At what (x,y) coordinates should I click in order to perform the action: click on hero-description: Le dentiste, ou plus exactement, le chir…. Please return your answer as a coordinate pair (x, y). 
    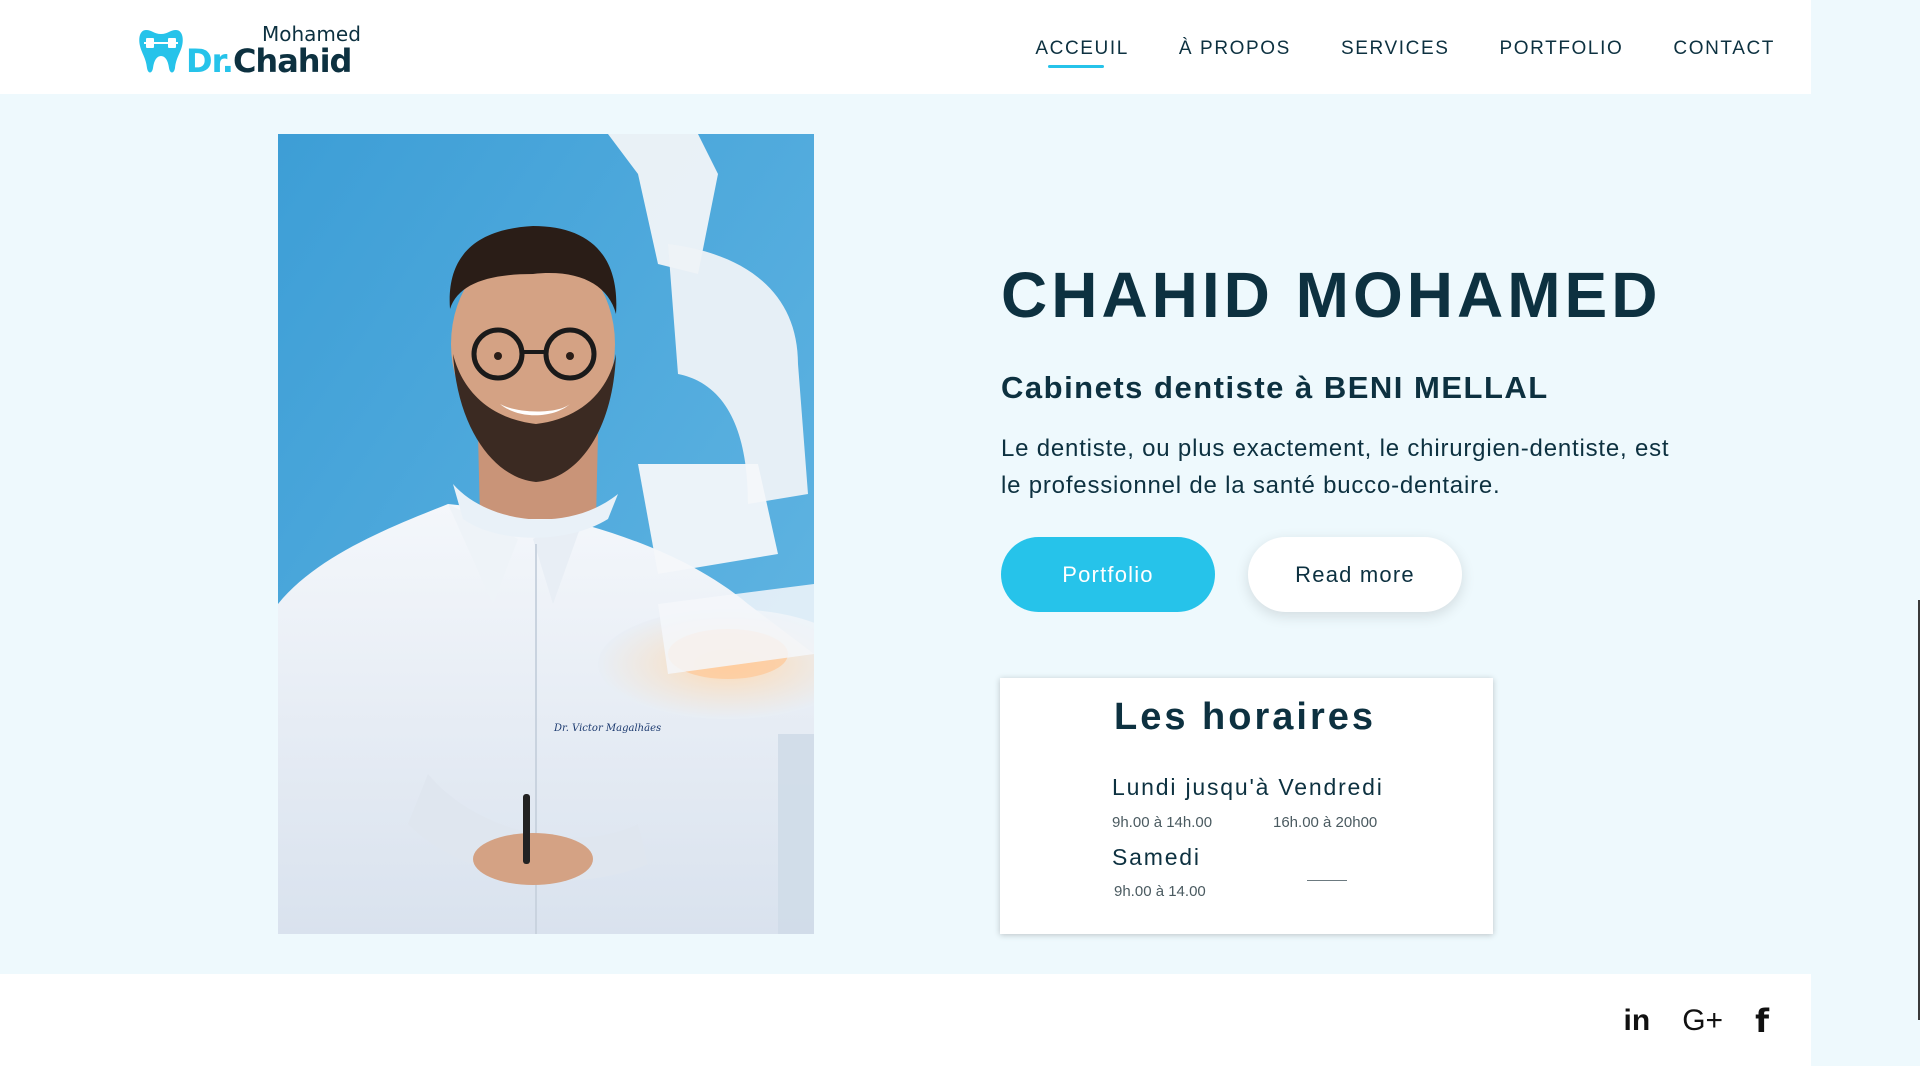
    Looking at the image, I should click on (1335, 467).